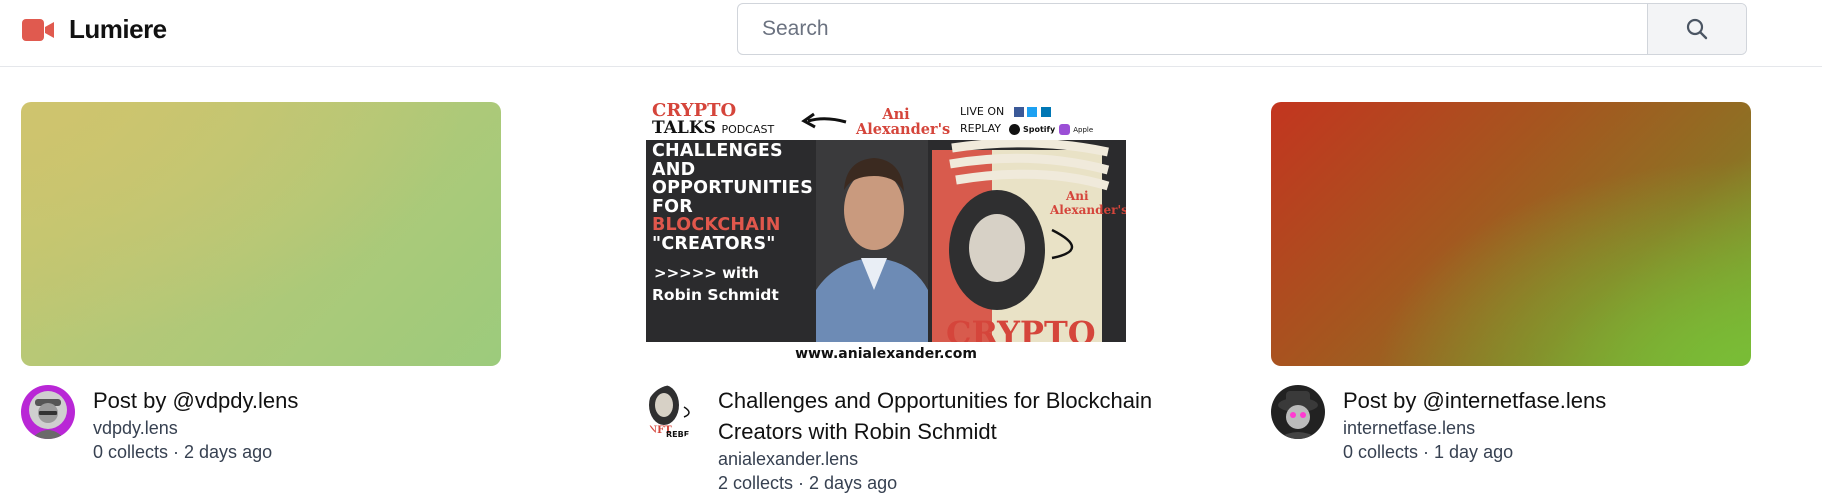 The image size is (1822, 504). I want to click on post-stats: 2 collects · 2 days ago, so click(808, 483).